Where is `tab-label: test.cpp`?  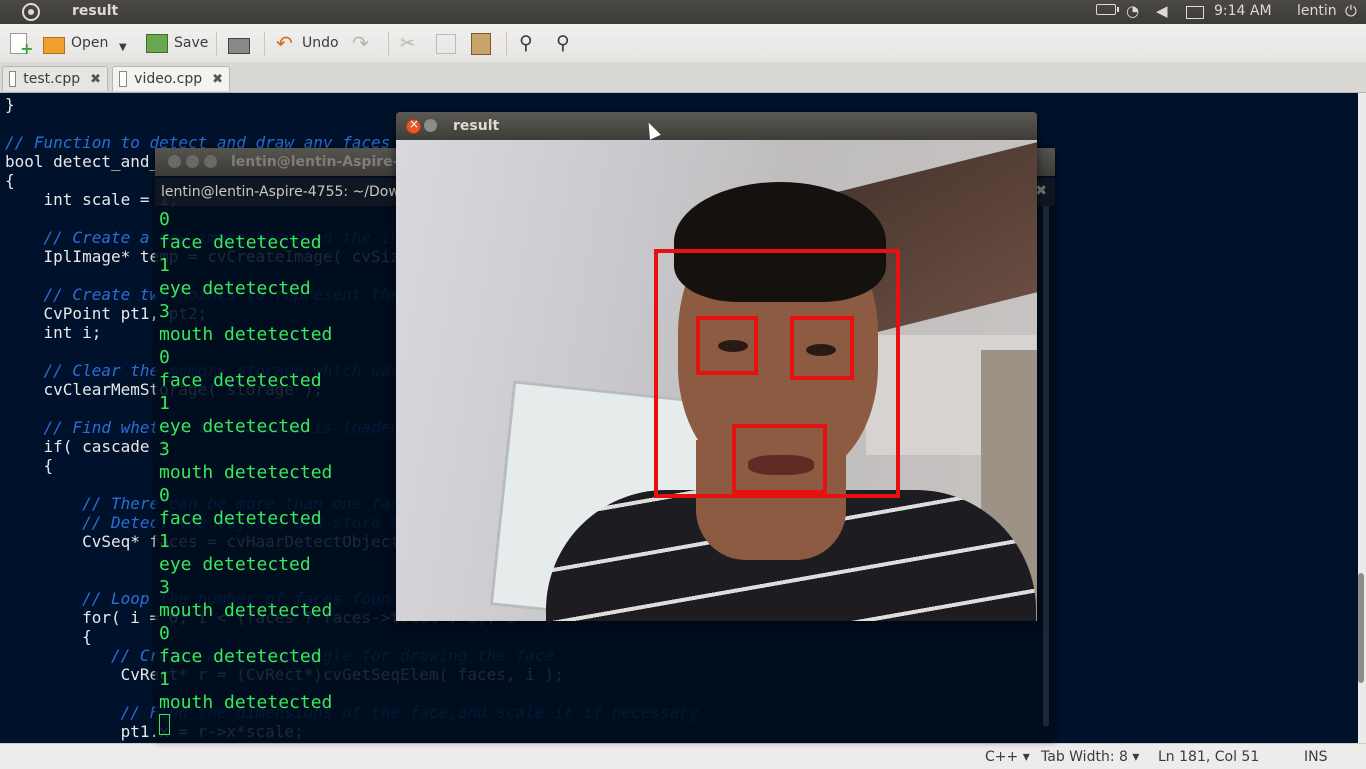 tab-label: test.cpp is located at coordinates (52, 79).